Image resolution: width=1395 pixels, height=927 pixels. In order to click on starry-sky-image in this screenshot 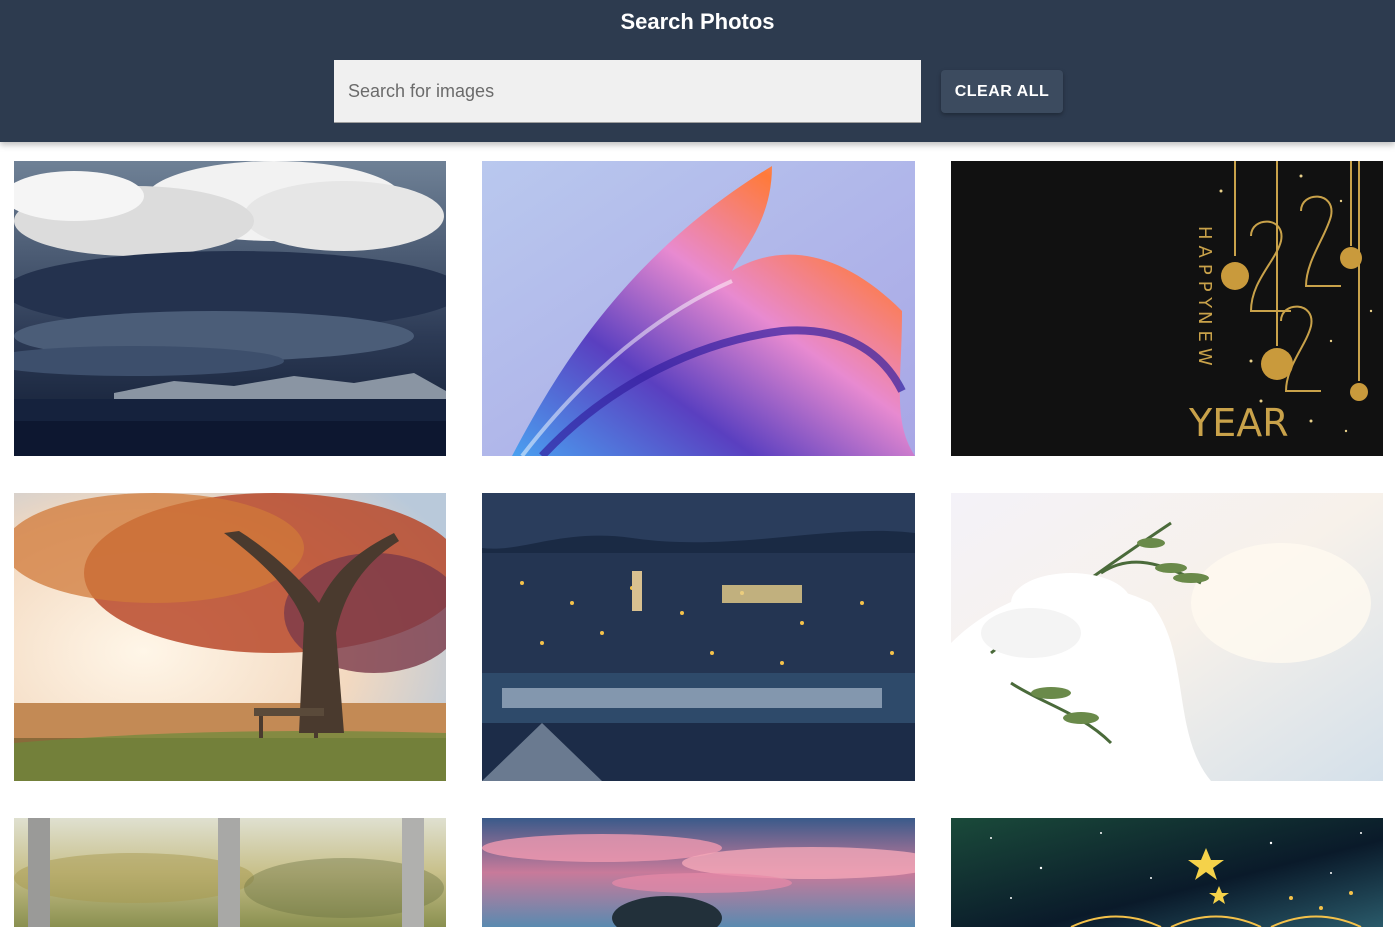, I will do `click(1167, 872)`.